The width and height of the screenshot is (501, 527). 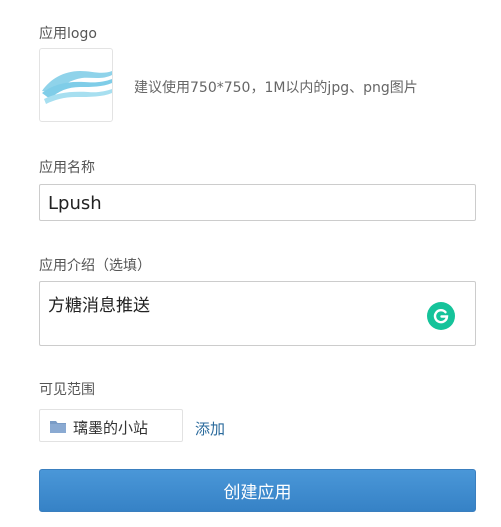 I want to click on visibility-label: 可见范围, so click(x=67, y=390).